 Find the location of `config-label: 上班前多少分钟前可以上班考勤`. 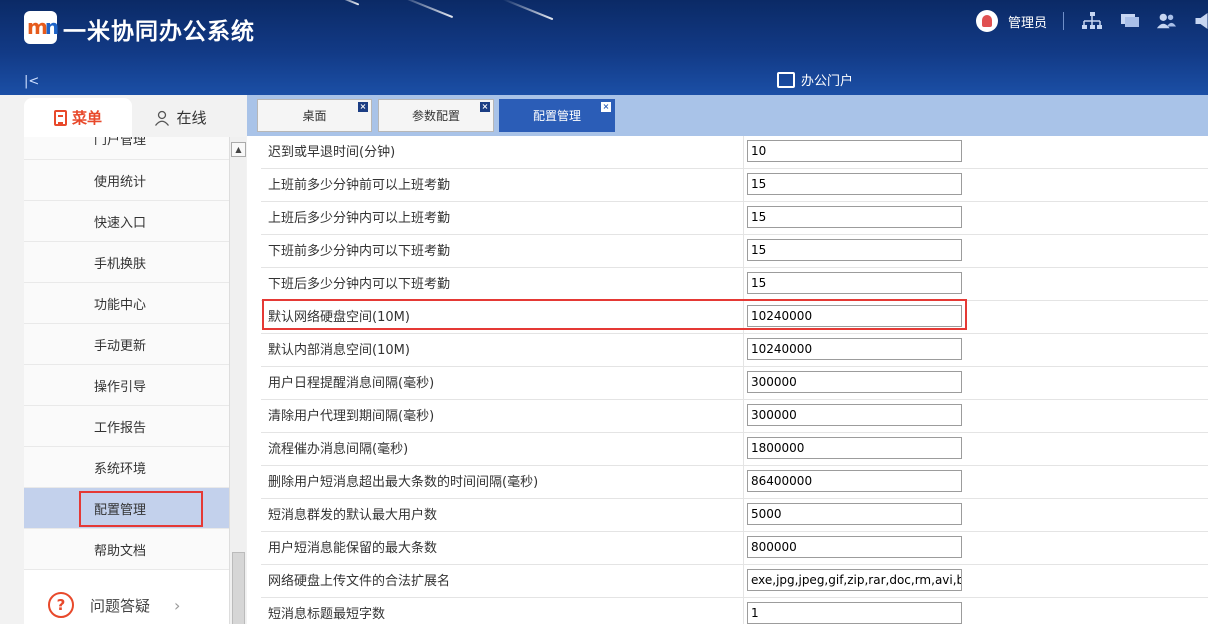

config-label: 上班前多少分钟前可以上班考勤 is located at coordinates (359, 185).